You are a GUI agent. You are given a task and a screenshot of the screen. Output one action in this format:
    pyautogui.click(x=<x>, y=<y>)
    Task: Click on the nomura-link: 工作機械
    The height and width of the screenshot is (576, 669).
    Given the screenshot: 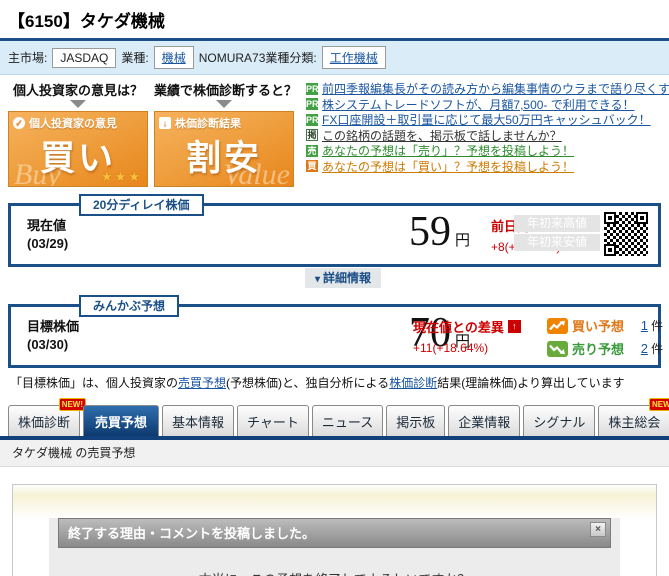 What is the action you would take?
    pyautogui.click(x=353, y=57)
    